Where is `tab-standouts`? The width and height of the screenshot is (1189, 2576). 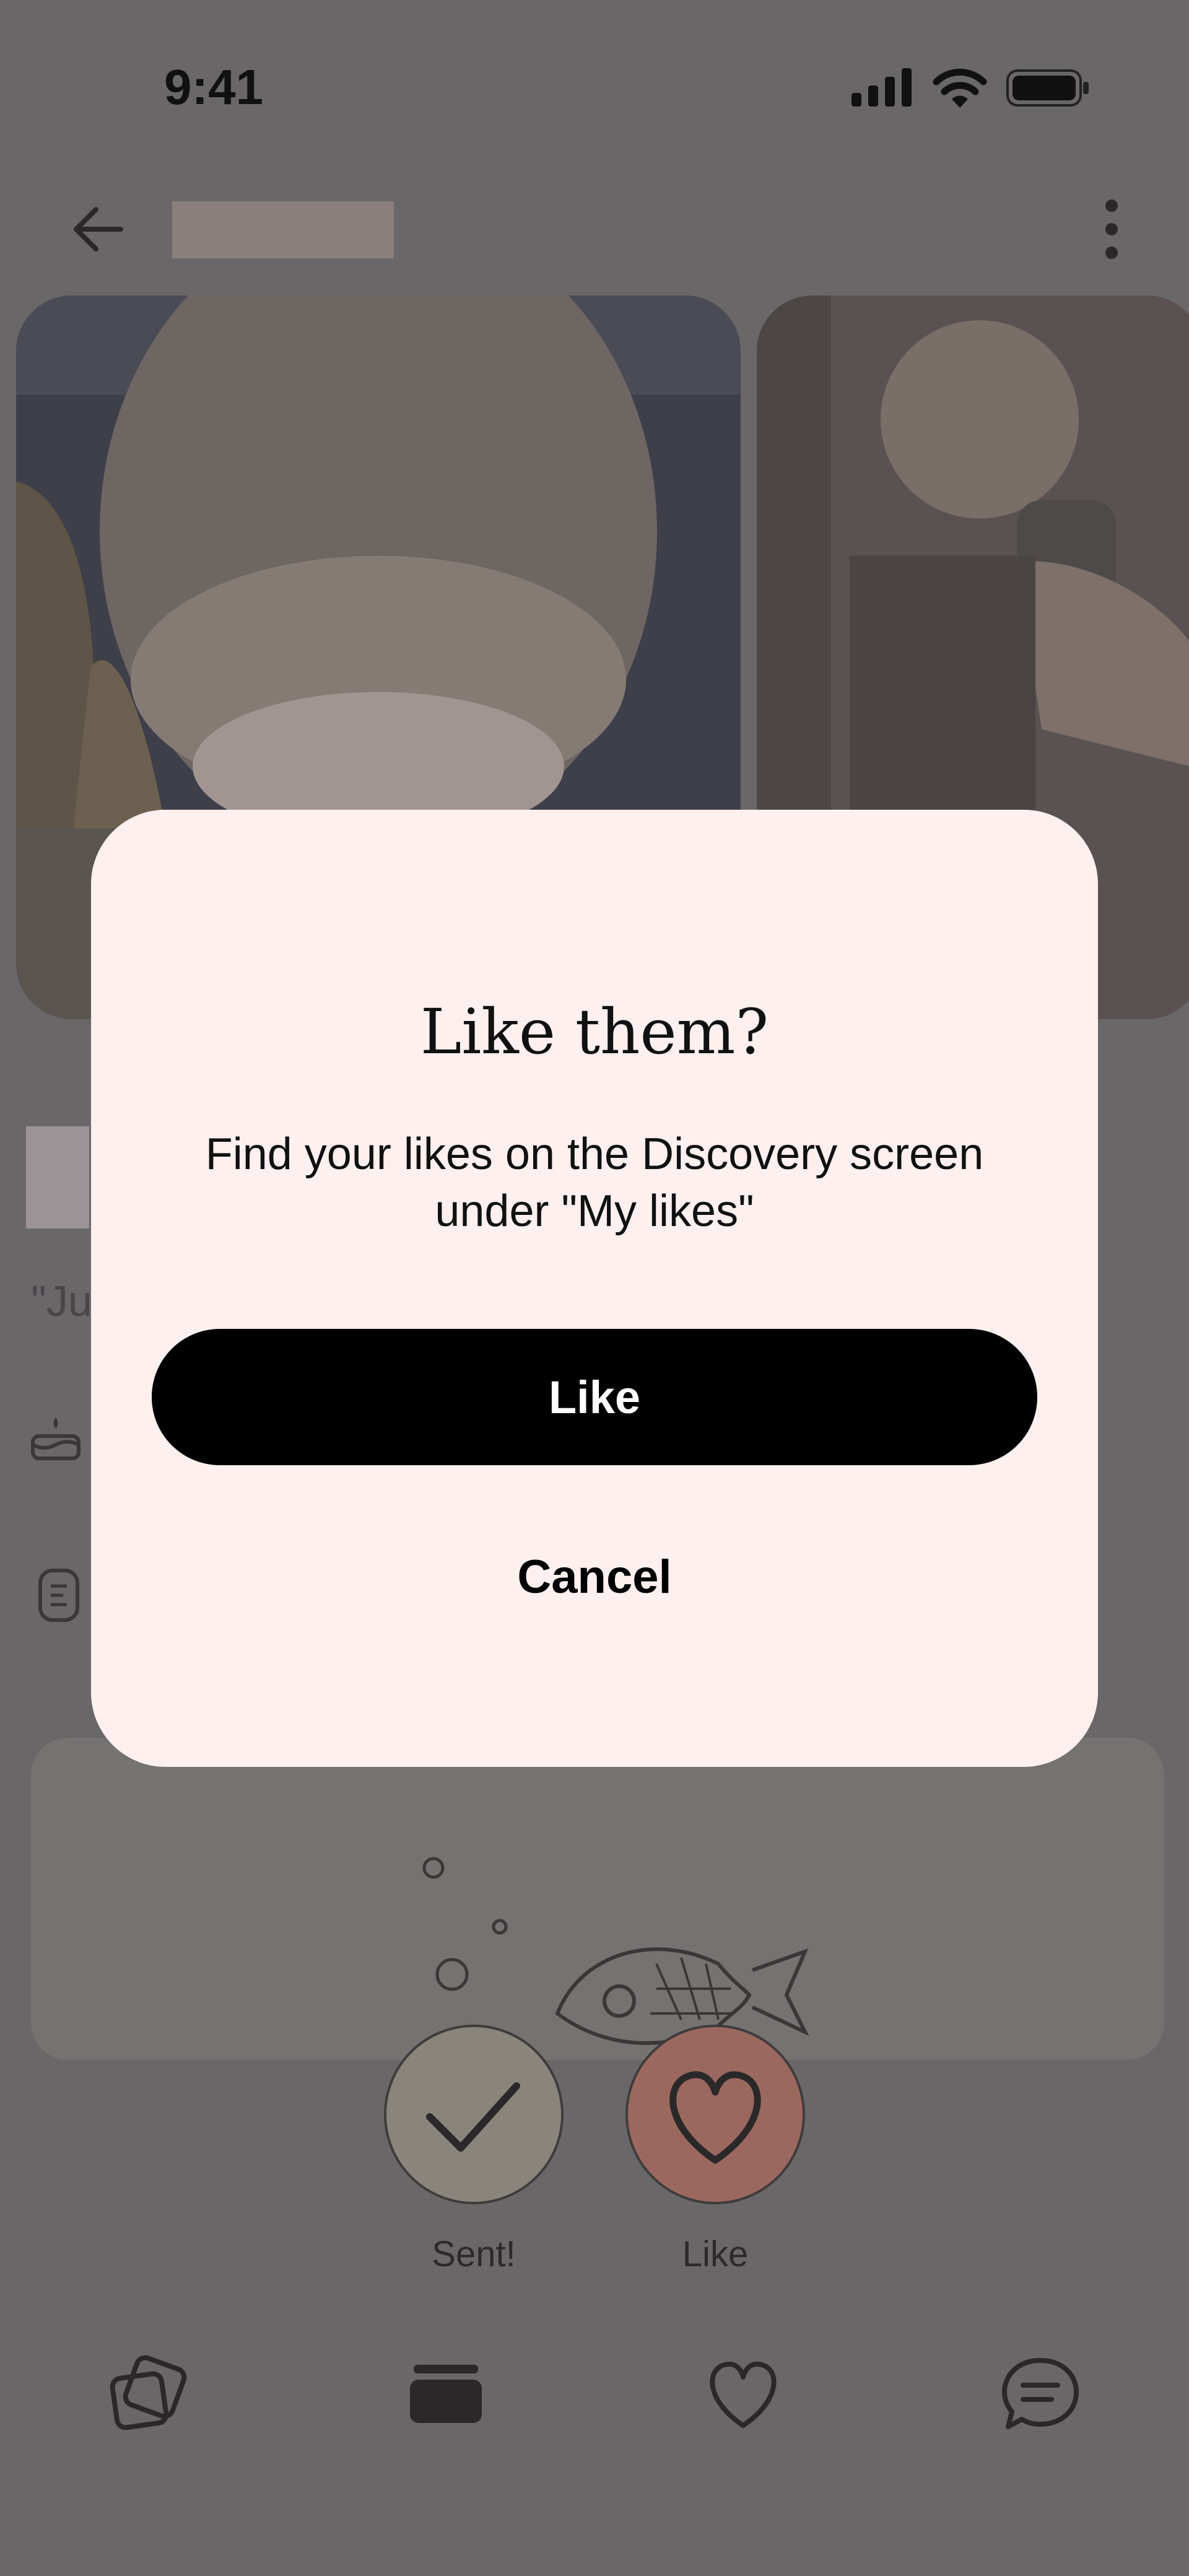
tab-standouts is located at coordinates (446, 2394).